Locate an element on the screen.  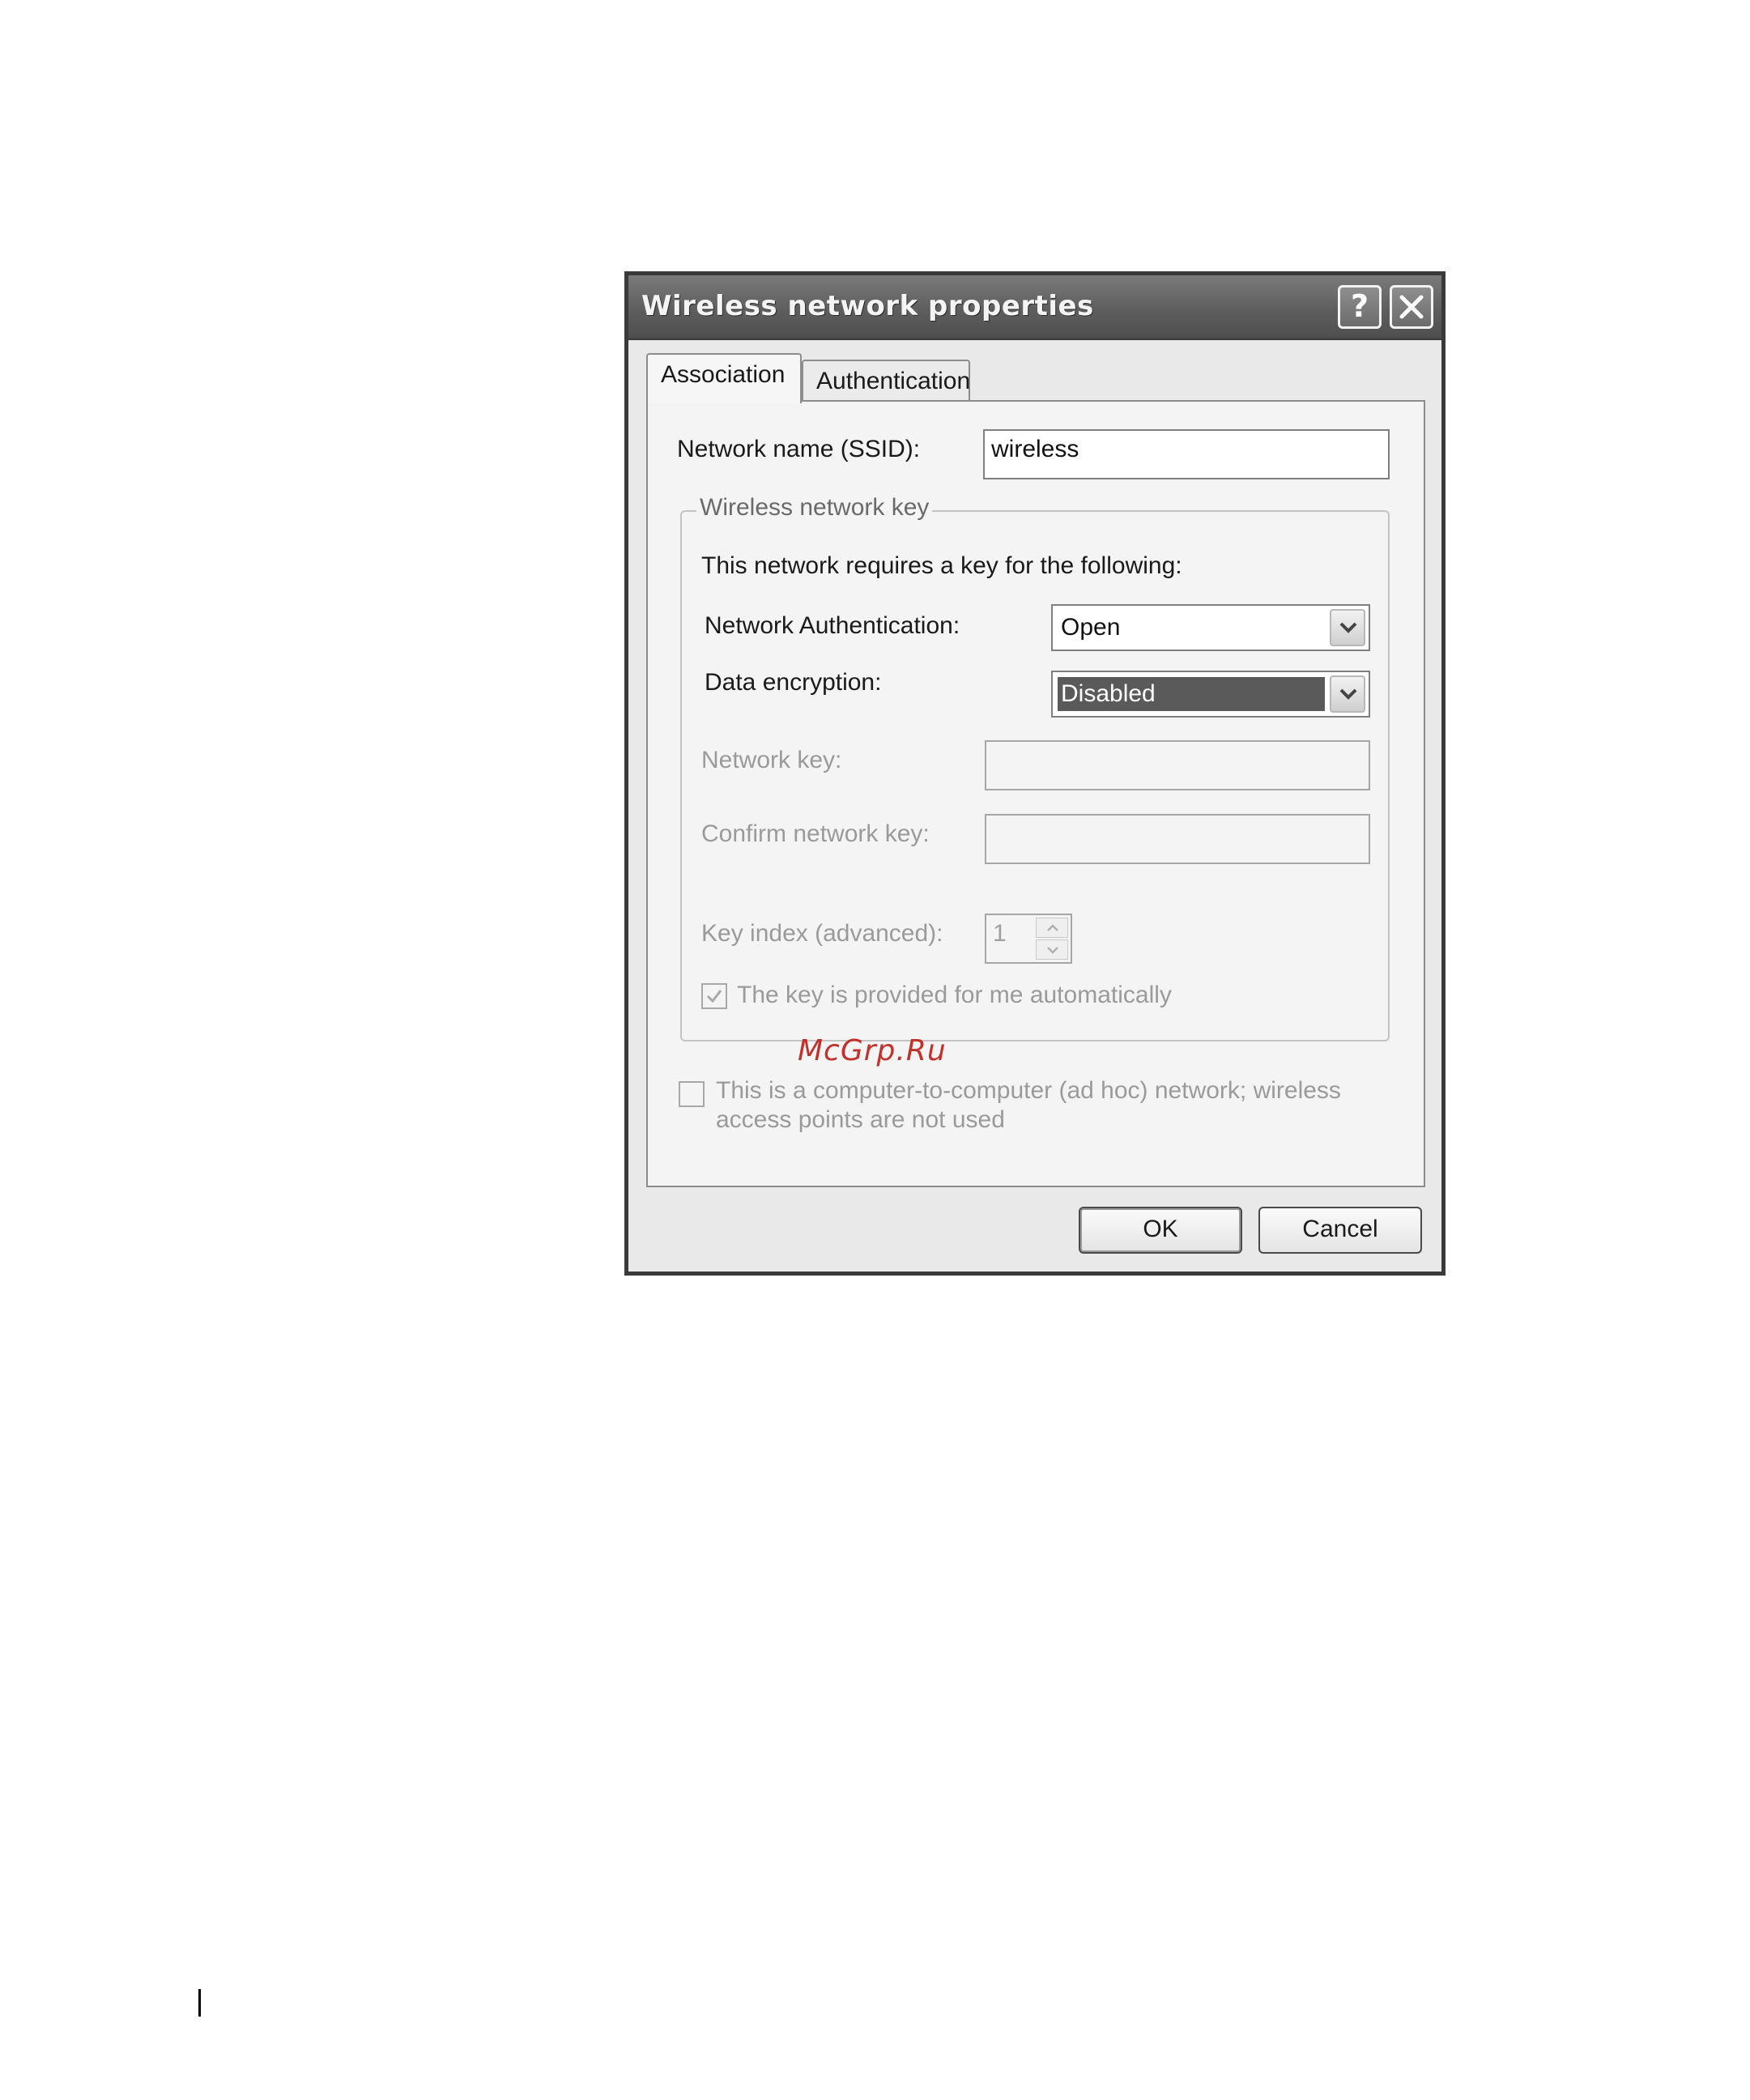
checkmark-icon is located at coordinates (714, 996).